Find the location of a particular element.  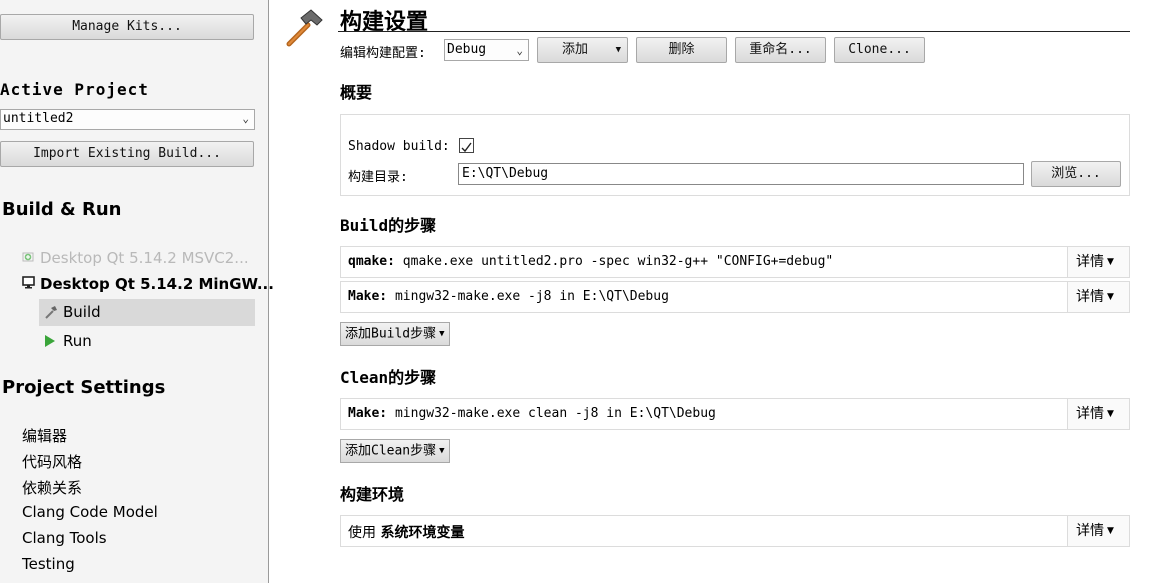

project-settings-heading: Project Settings is located at coordinates (84, 387).